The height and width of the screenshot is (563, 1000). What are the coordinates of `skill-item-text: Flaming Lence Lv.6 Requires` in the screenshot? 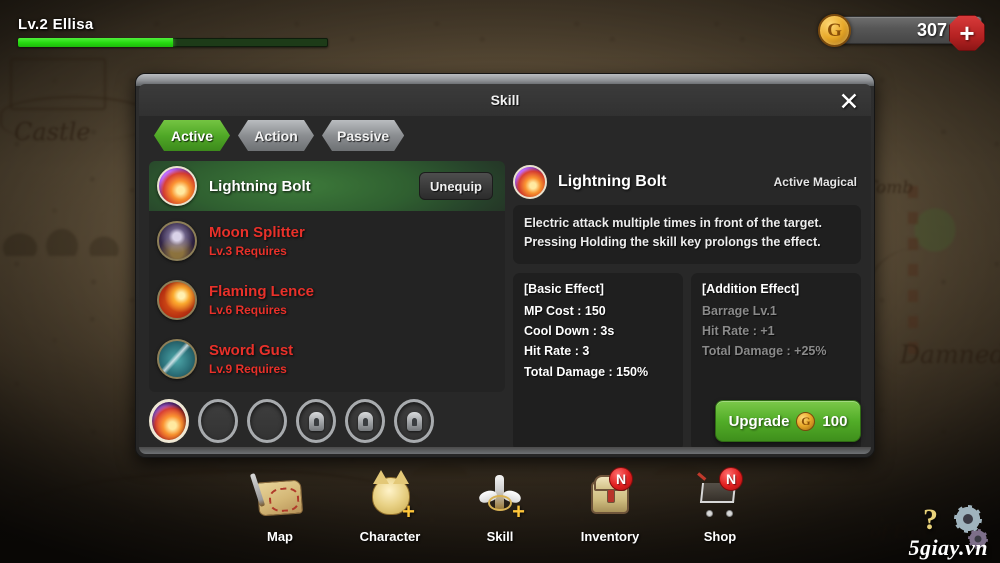 It's located at (353, 300).